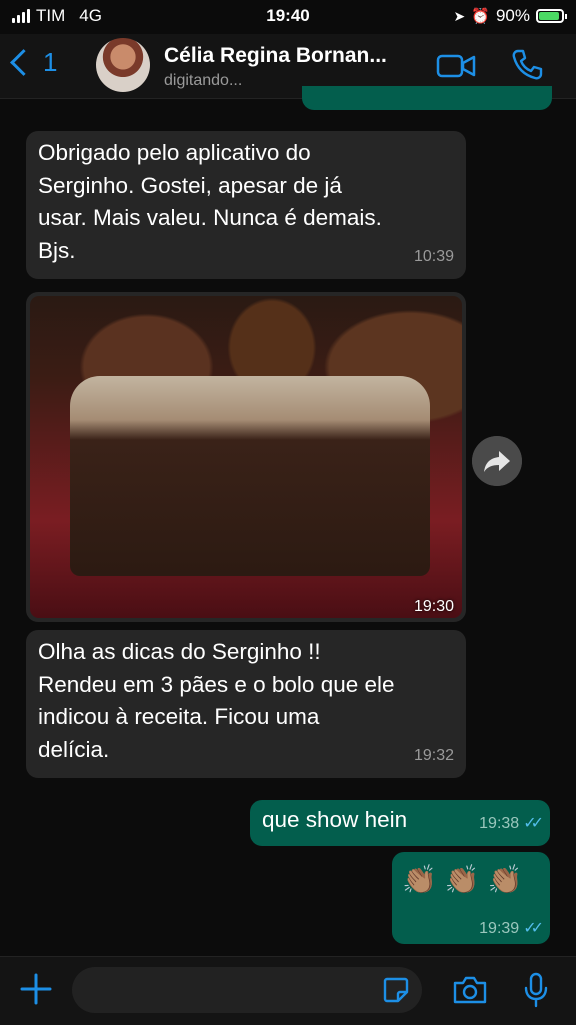 Image resolution: width=576 pixels, height=1025 pixels. What do you see at coordinates (123, 65) in the screenshot?
I see `avatar` at bounding box center [123, 65].